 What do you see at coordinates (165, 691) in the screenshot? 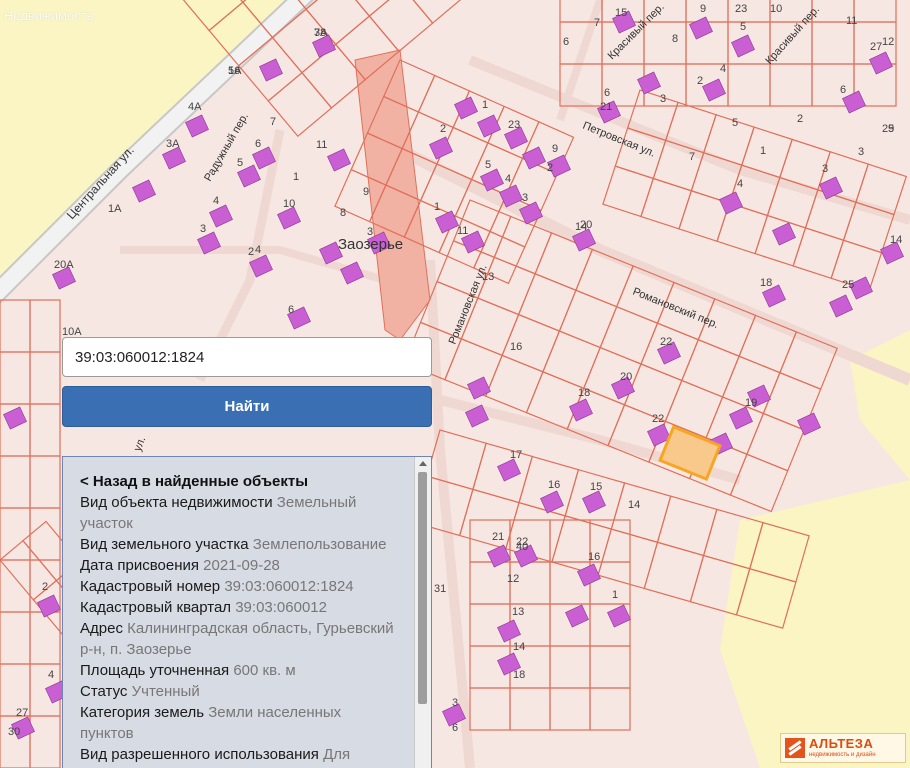
I see `info-value: Учтенный` at bounding box center [165, 691].